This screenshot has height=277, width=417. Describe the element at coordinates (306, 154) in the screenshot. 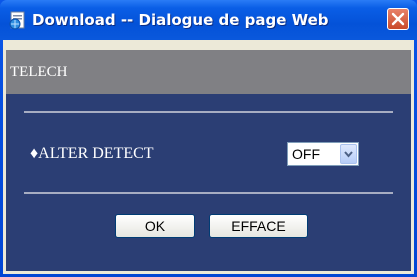

I see `alter-detect-value: OFF` at that location.